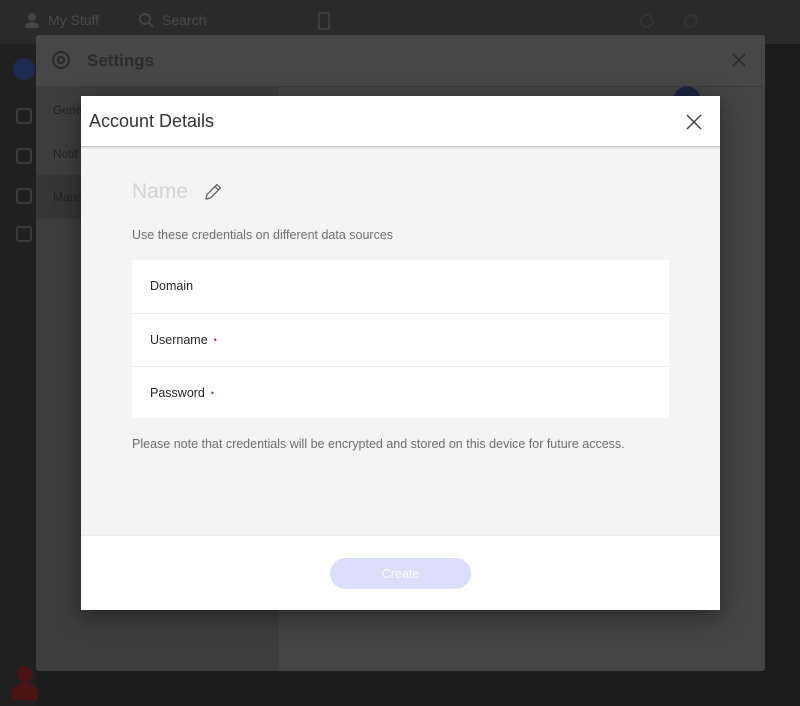  I want to click on close-icon, so click(694, 122).